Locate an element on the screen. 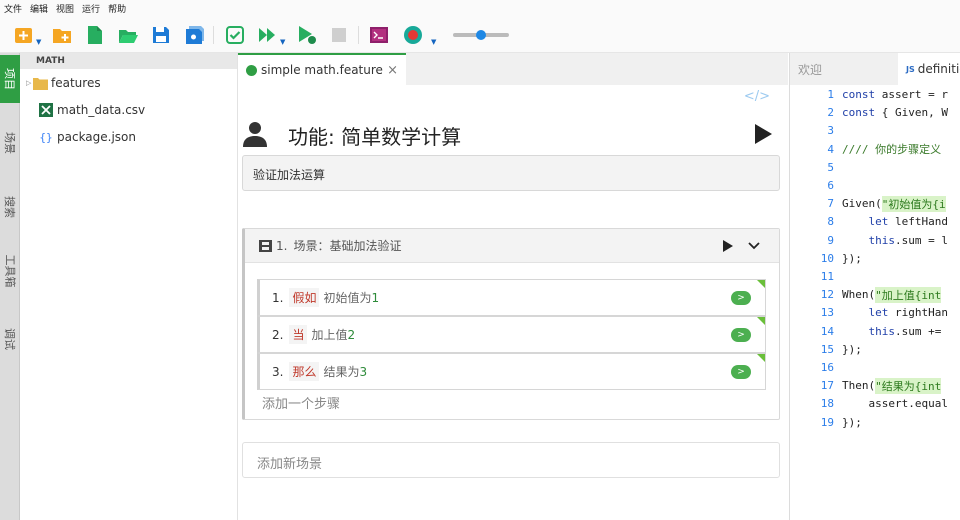 Image resolution: width=960 pixels, height=520 pixels. code-line: 11 is located at coordinates (875, 276).